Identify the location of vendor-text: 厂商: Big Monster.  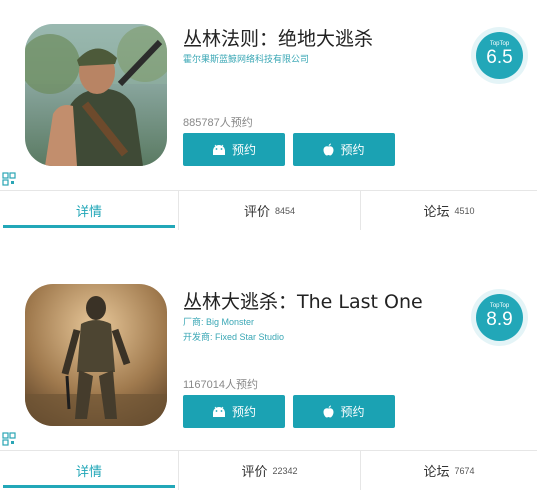
(219, 322).